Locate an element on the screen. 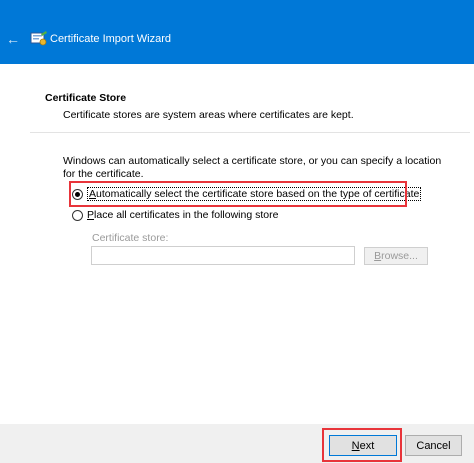 The height and width of the screenshot is (463, 474). radio-button-checked is located at coordinates (77, 194).